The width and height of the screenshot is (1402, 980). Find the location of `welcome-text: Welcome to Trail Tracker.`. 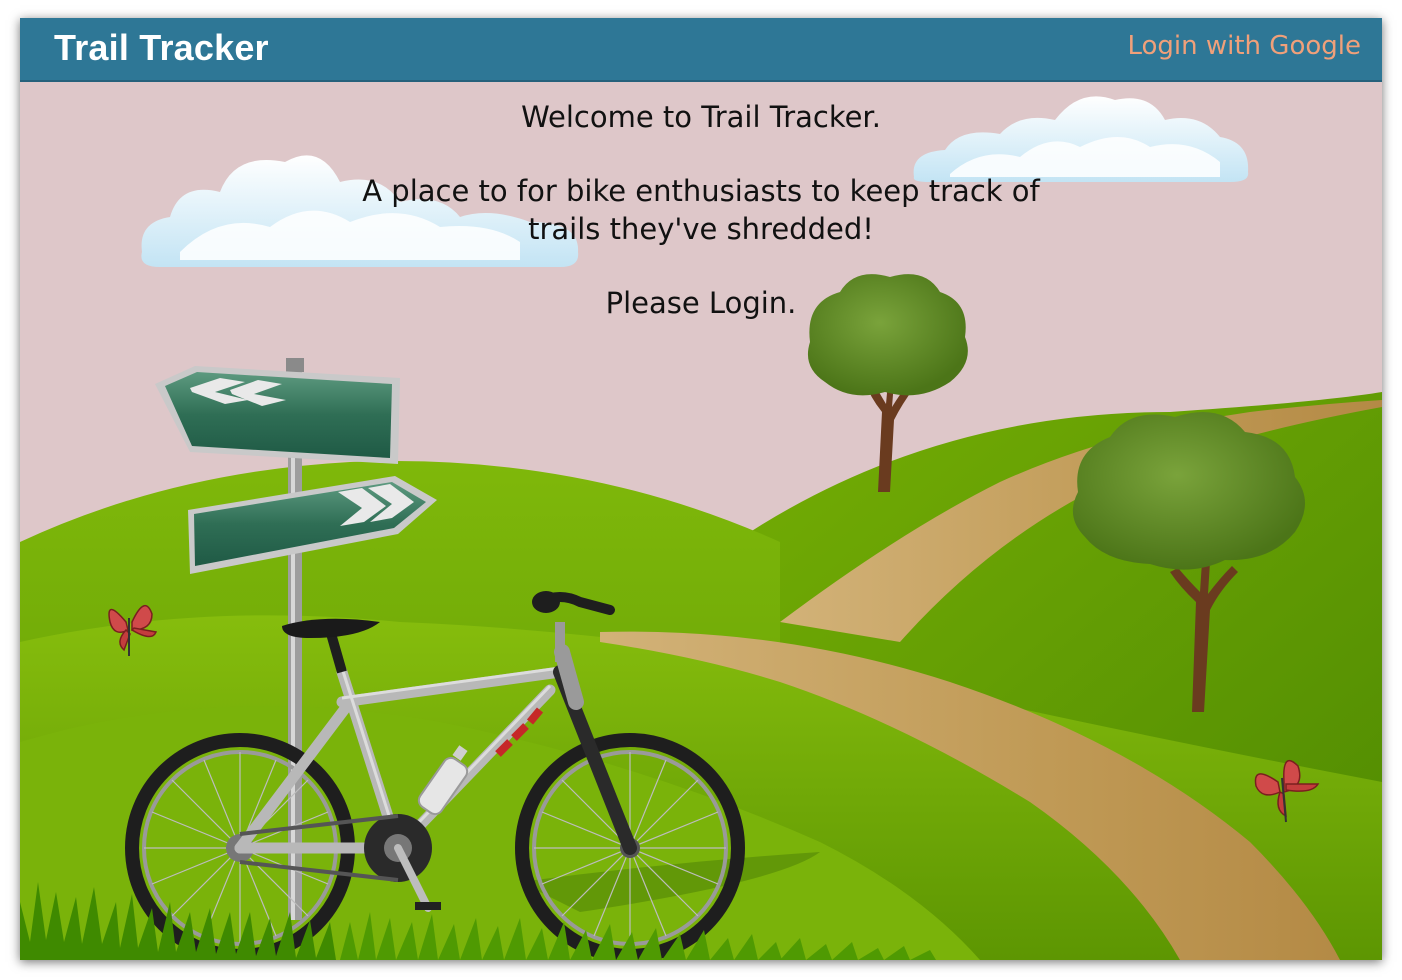

welcome-text: Welcome to Trail Tracker. is located at coordinates (701, 117).